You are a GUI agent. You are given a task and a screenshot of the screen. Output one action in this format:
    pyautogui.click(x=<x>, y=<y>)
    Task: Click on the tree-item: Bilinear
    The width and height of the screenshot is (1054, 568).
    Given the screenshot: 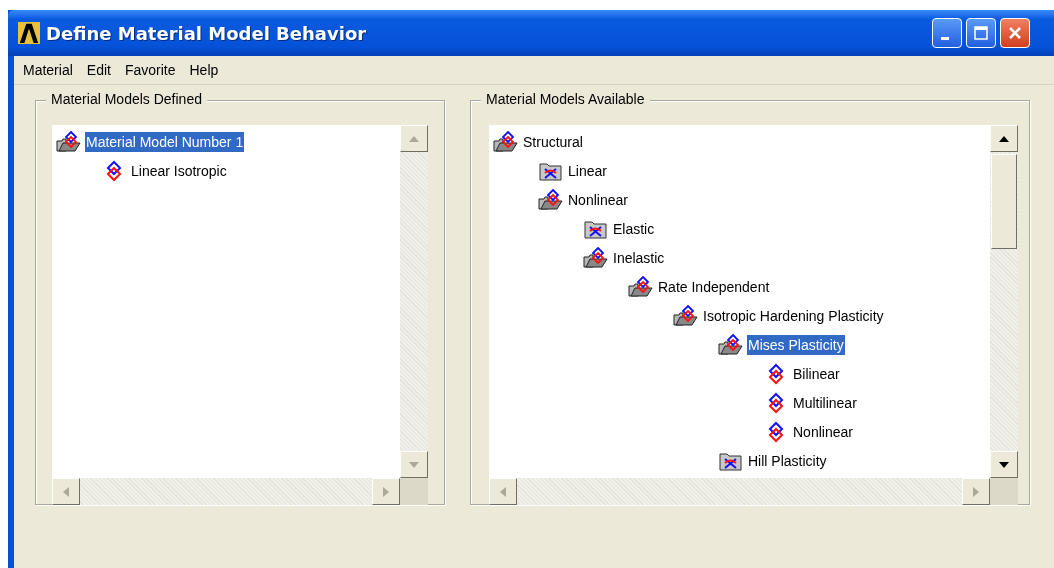 What is the action you would take?
    pyautogui.click(x=816, y=373)
    